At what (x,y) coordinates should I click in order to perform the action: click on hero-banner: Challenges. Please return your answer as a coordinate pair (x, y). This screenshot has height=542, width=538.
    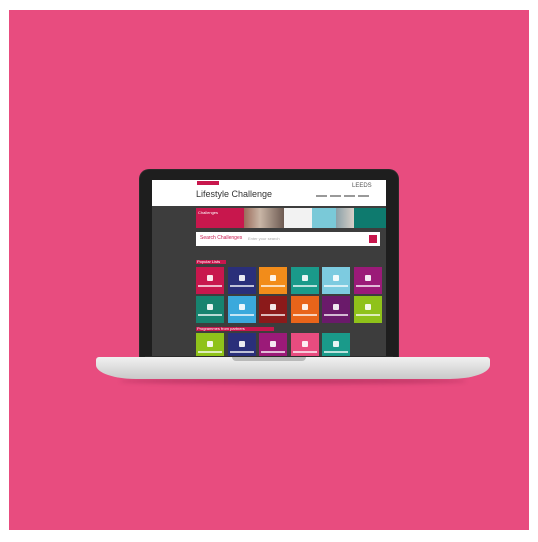
    Looking at the image, I should click on (291, 218).